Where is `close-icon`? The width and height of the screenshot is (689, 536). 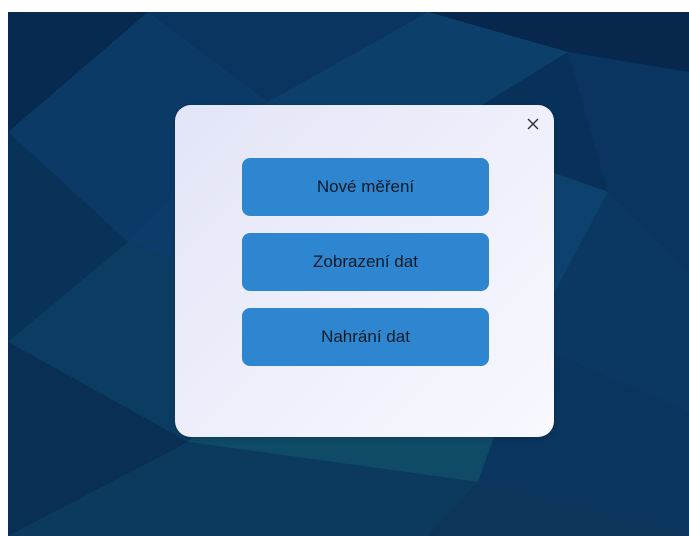
close-icon is located at coordinates (533, 124).